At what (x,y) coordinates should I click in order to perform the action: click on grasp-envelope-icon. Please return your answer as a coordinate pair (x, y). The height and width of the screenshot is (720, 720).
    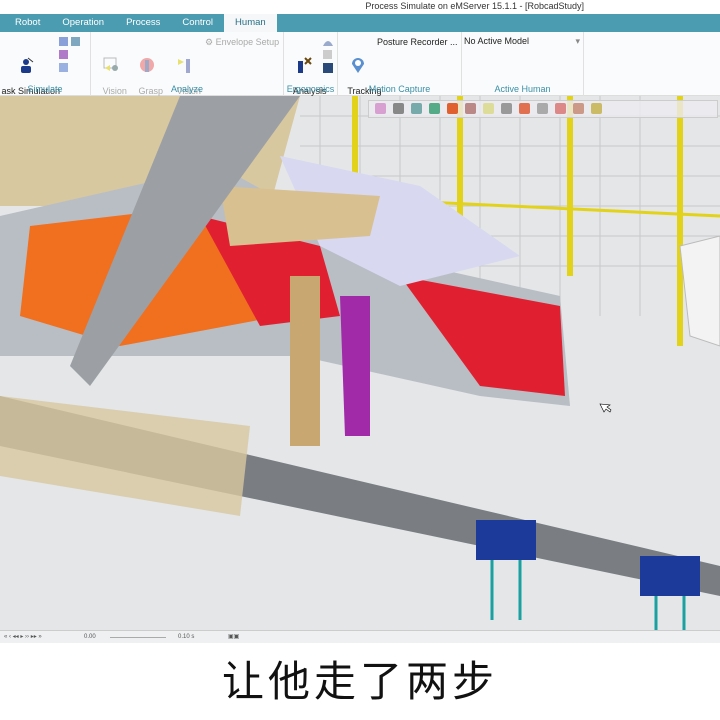
    Looking at the image, I should click on (147, 65).